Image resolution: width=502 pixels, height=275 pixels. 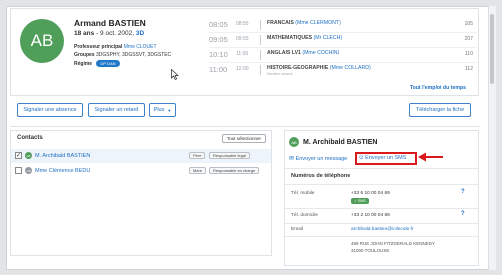 I want to click on download-sheet-button: Télécharger la fiche, so click(x=440, y=110).